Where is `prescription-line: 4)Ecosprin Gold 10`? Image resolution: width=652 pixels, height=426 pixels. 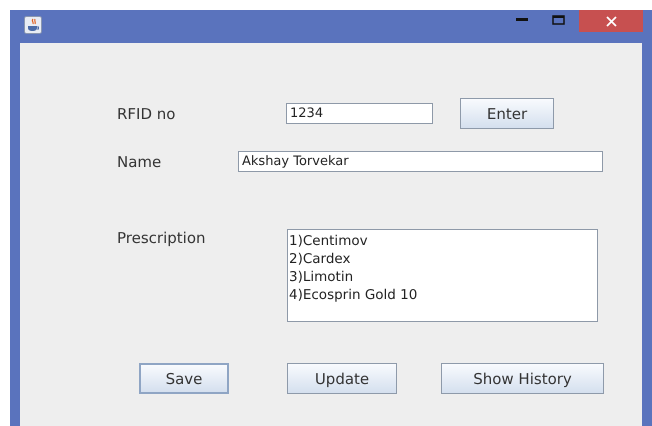 prescription-line: 4)Ecosprin Gold 10 is located at coordinates (353, 295).